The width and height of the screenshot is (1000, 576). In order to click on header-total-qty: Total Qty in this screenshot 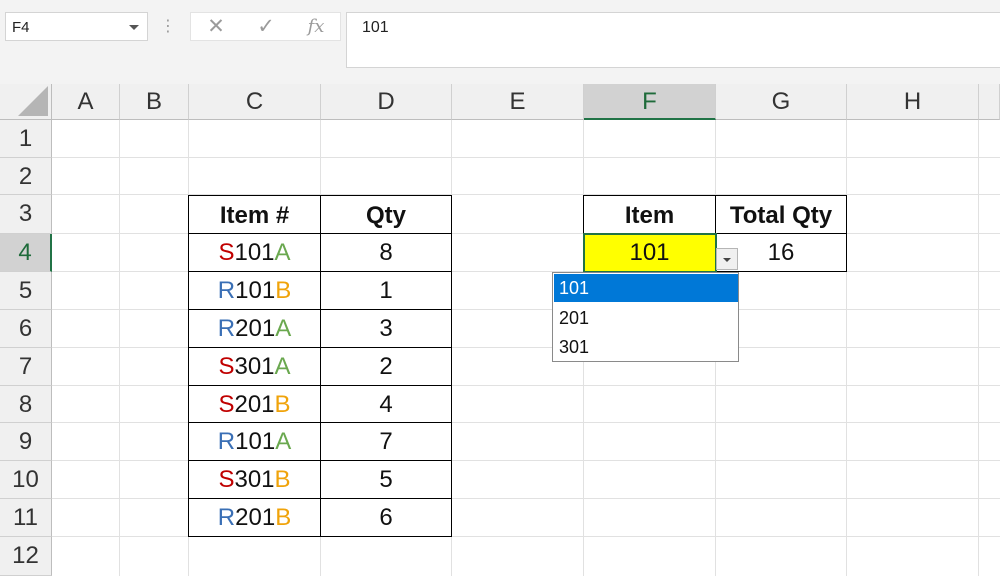, I will do `click(781, 214)`.